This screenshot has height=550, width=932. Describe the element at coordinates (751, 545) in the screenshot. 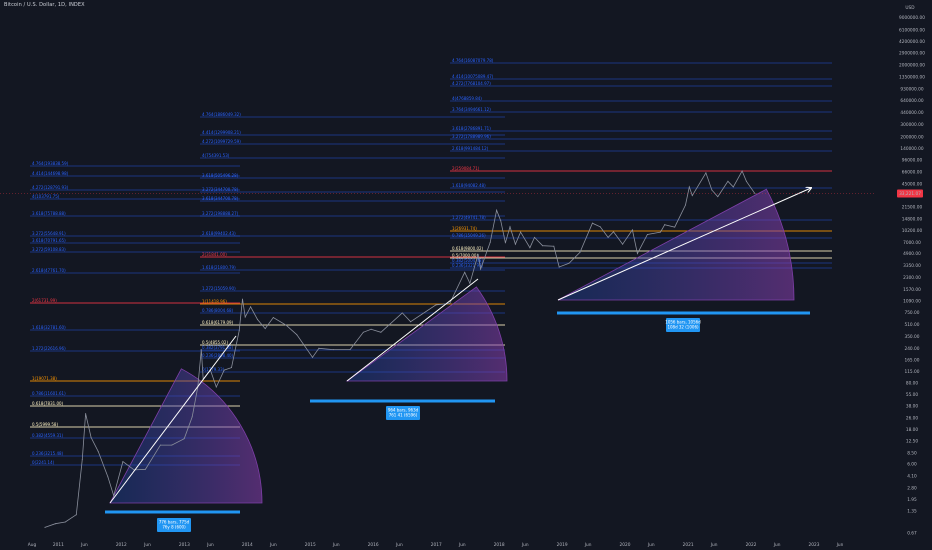

I see `x-tick-label: 2022` at that location.